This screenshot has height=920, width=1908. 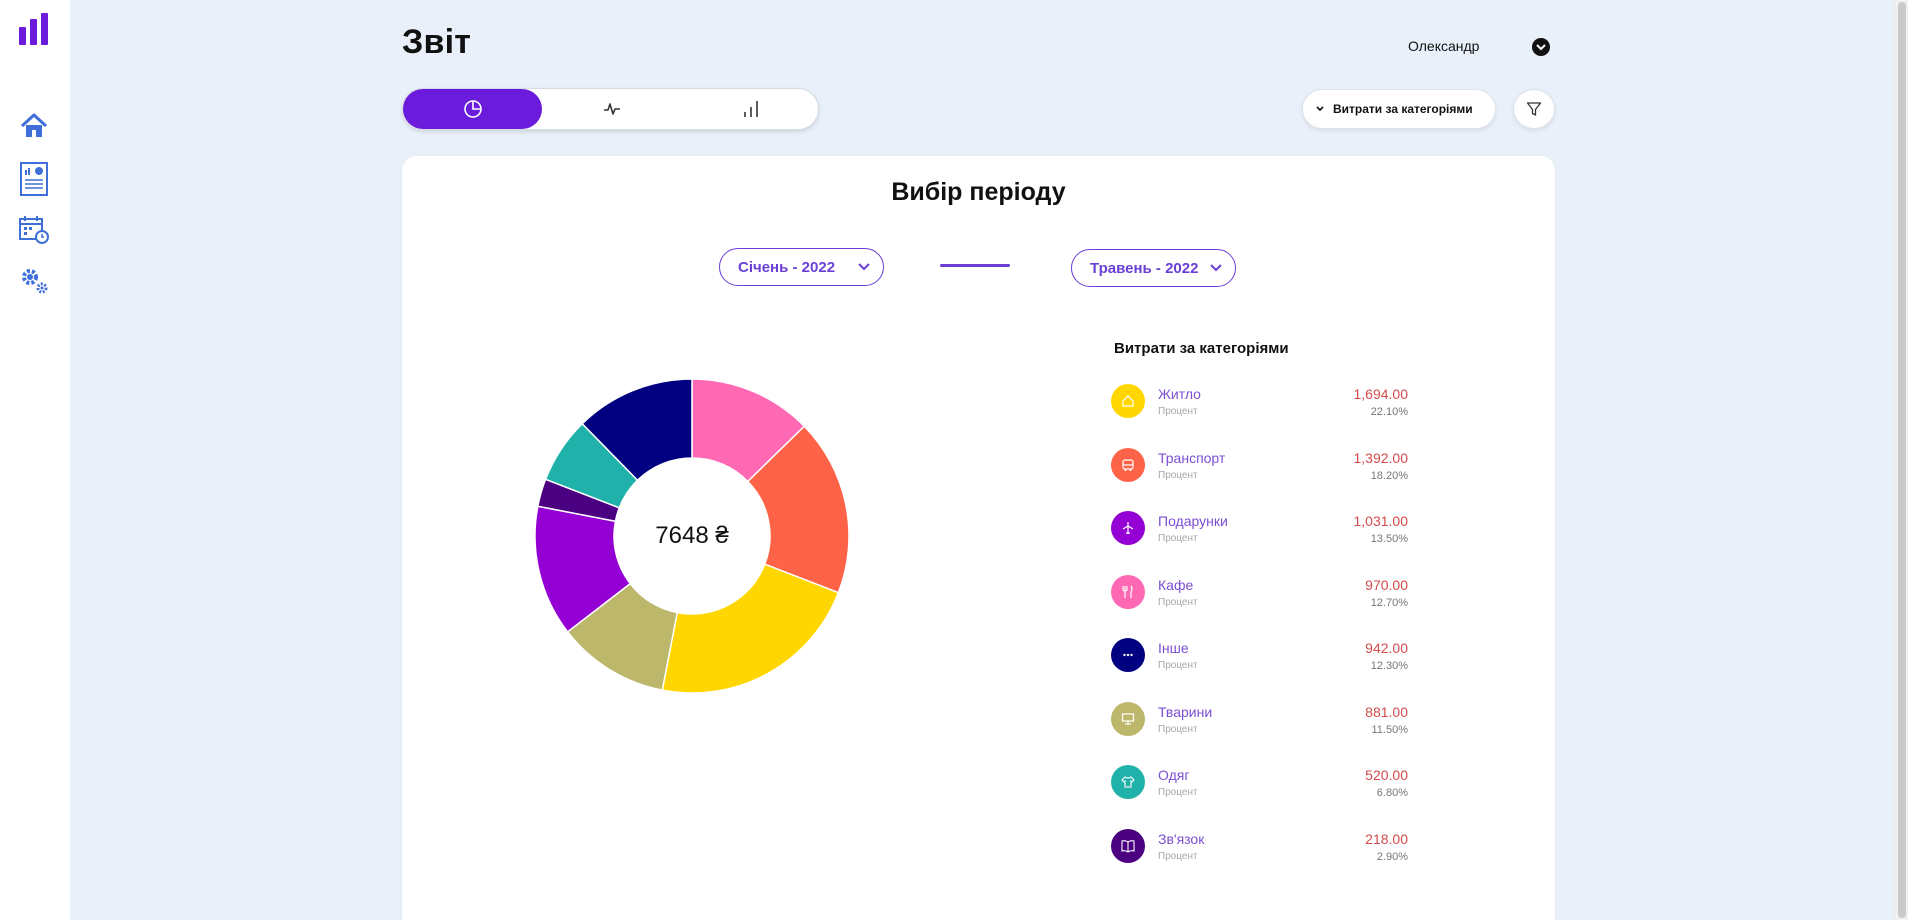 I want to click on legend-item-amount: 218.00, so click(x=1386, y=838).